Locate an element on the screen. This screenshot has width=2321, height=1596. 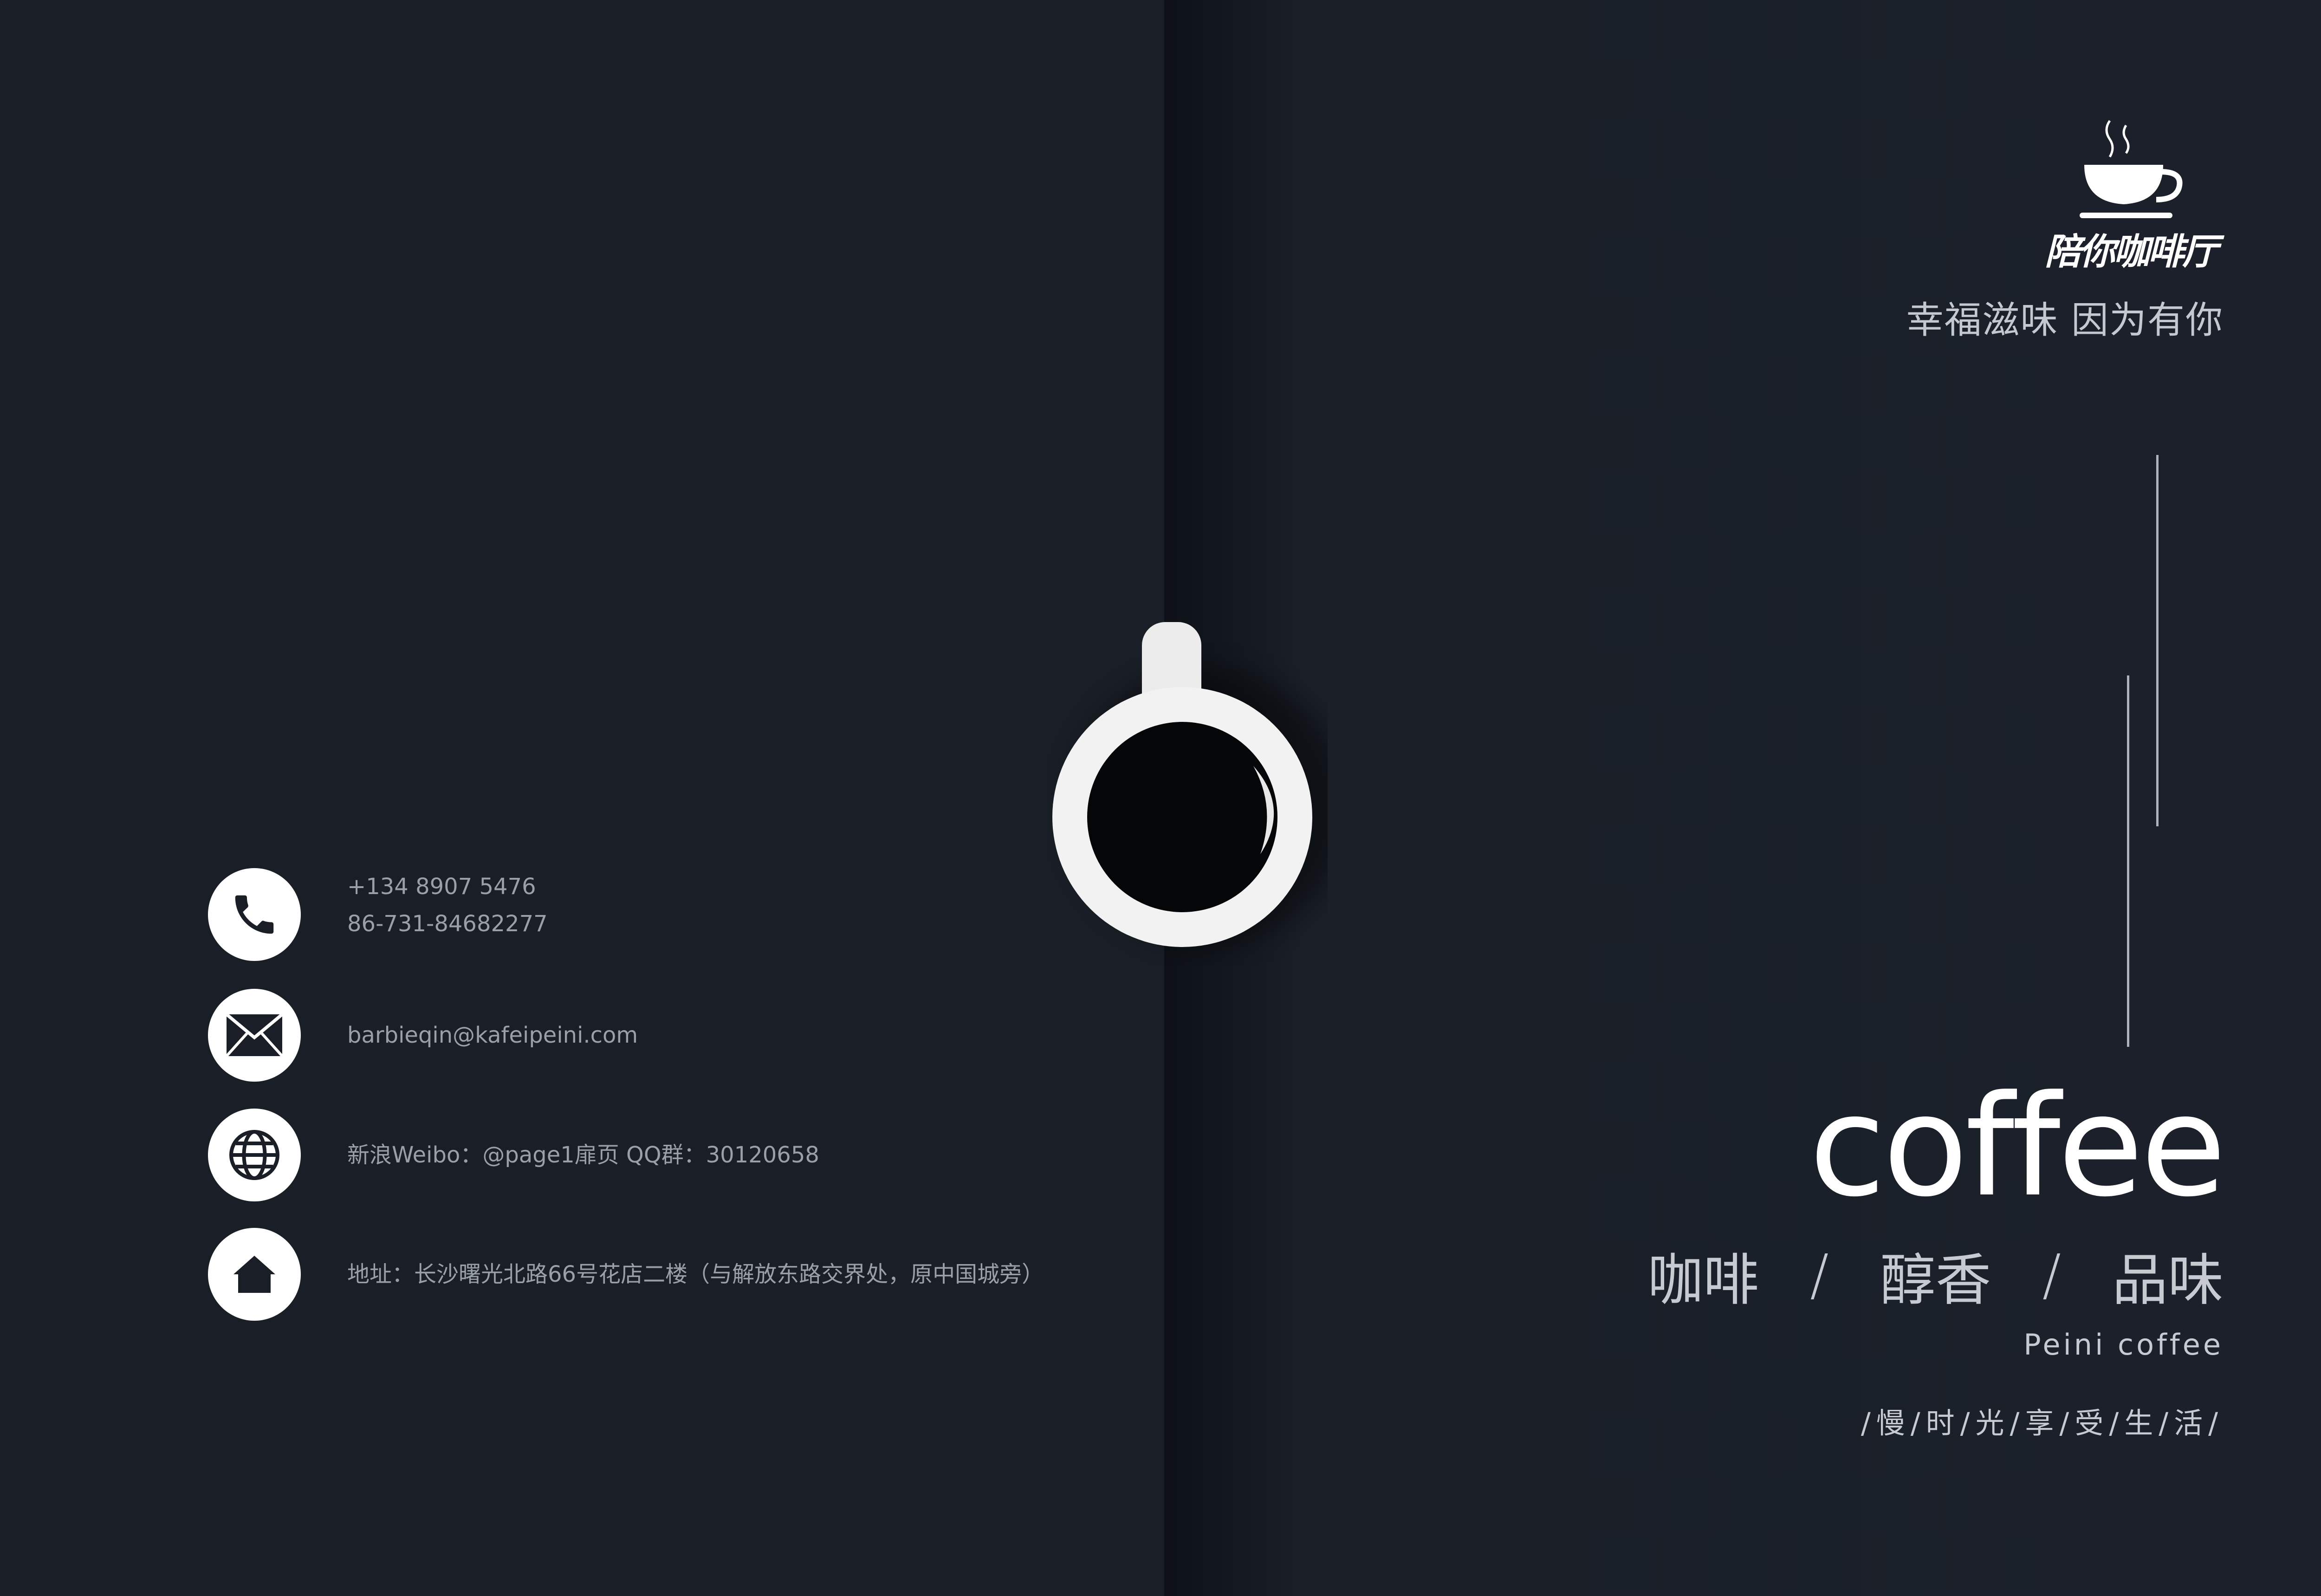
phone-numbers: +134 8907 5476 86-731-84682277 is located at coordinates (448, 905).